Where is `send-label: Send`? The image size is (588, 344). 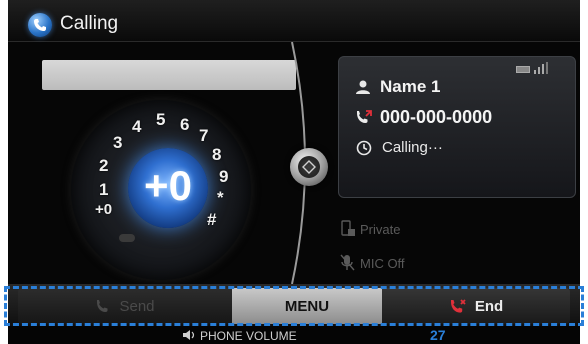
send-label: Send is located at coordinates (137, 306).